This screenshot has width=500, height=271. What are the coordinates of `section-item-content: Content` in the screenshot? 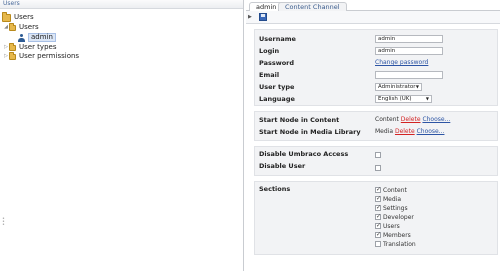 It's located at (391, 190).